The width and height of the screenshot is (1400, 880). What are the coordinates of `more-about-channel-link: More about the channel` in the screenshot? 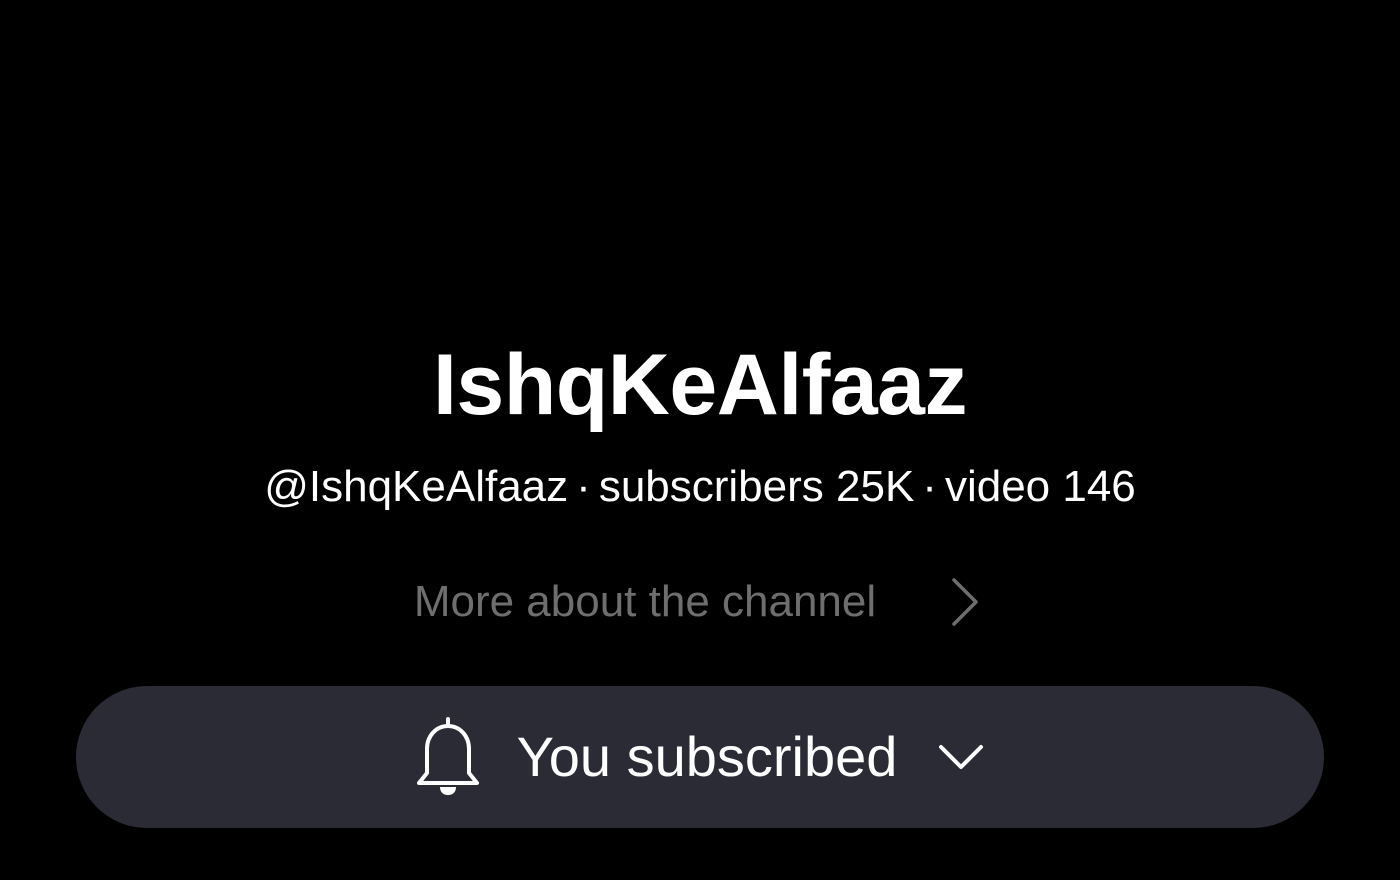 It's located at (700, 602).